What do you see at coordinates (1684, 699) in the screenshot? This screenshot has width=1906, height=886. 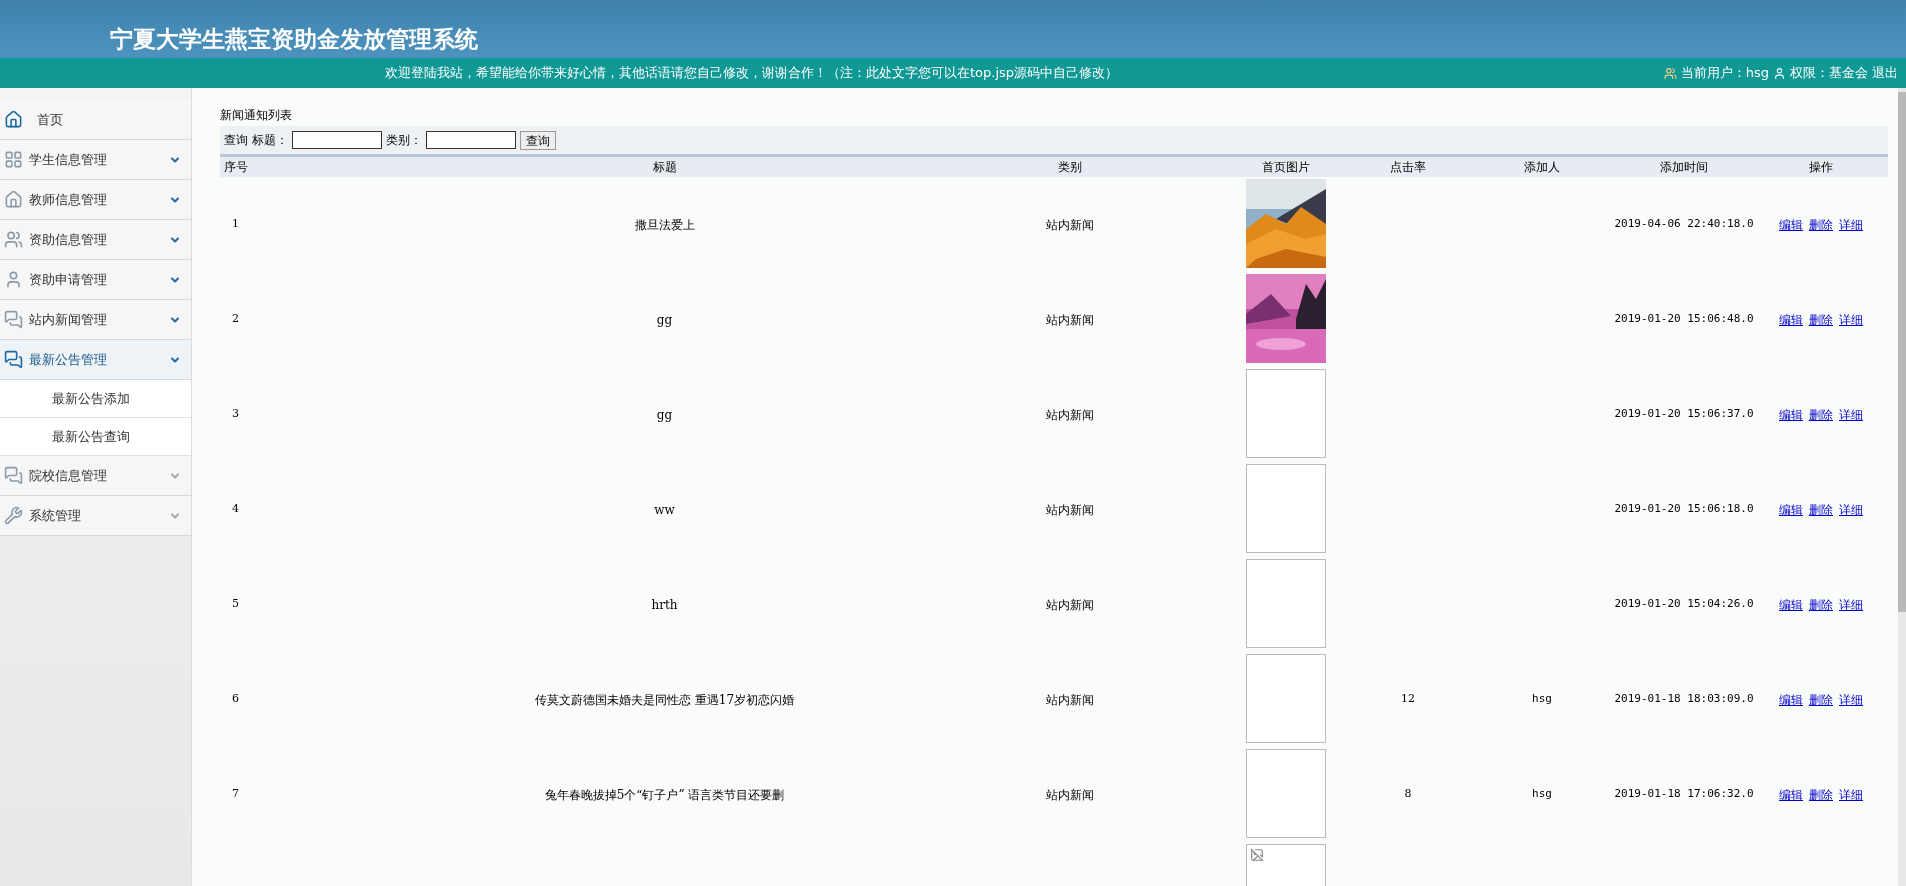 I see `table-cell: 2019-01-18 18:03:09.0` at bounding box center [1684, 699].